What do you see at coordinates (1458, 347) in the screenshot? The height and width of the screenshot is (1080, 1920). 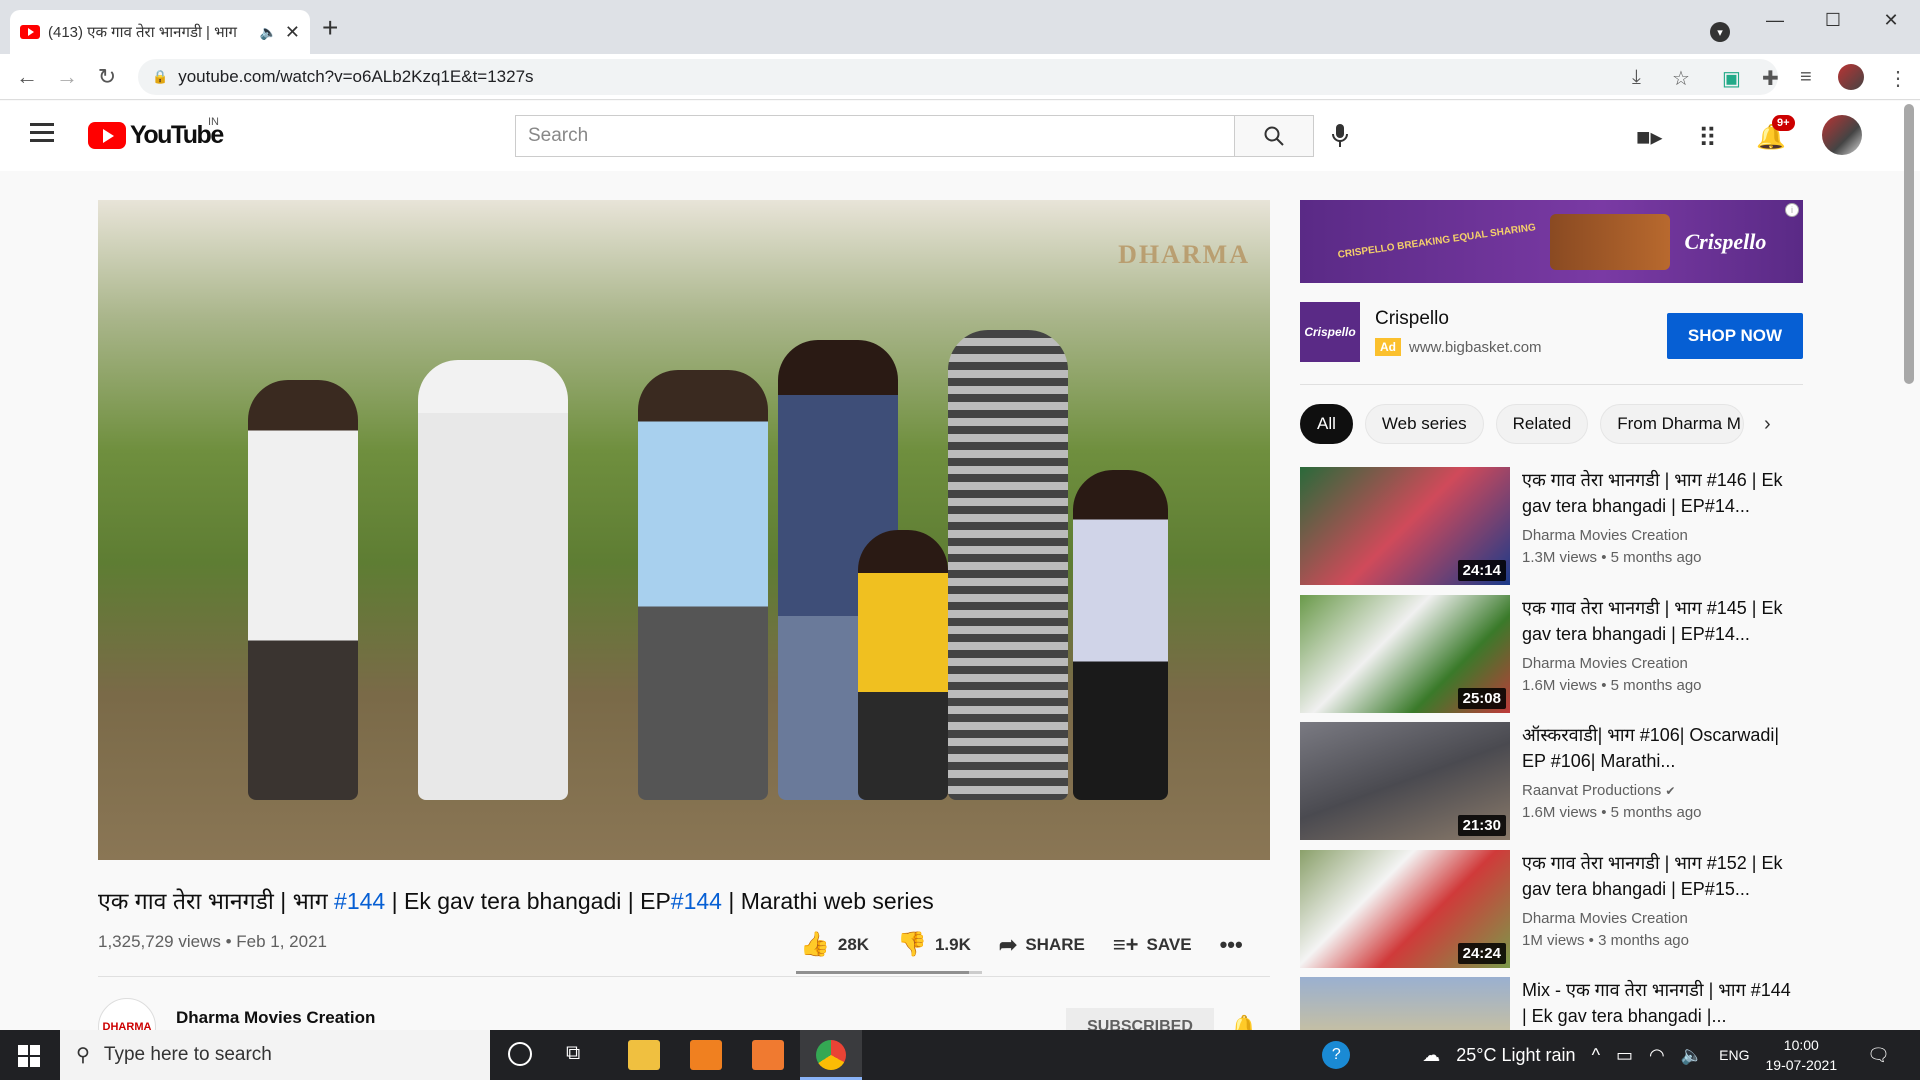 I see `ad-meta: Ad www.bigbasket.com` at bounding box center [1458, 347].